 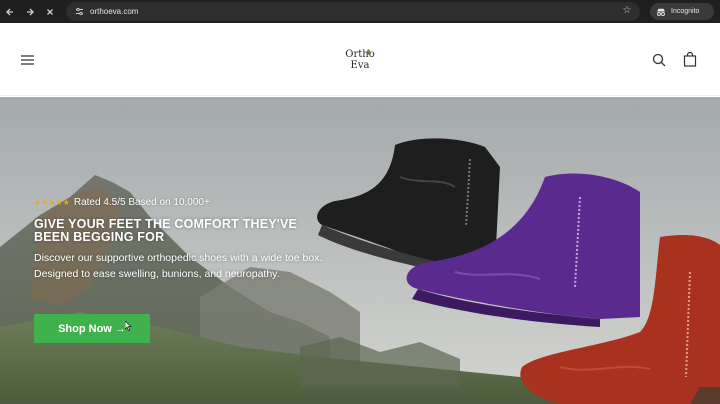 What do you see at coordinates (52, 202) in the screenshot?
I see `rating-stars-icon: ★★★★★` at bounding box center [52, 202].